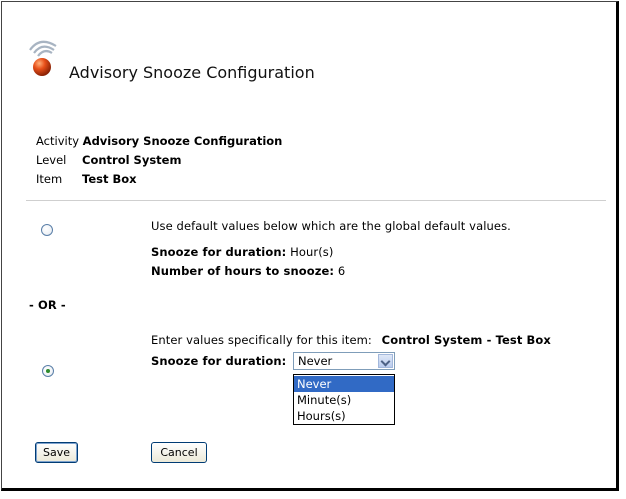 Image resolution: width=626 pixels, height=499 pixels. I want to click on info-row-activity: Activity Advisory Snooze Configuration, so click(159, 141).